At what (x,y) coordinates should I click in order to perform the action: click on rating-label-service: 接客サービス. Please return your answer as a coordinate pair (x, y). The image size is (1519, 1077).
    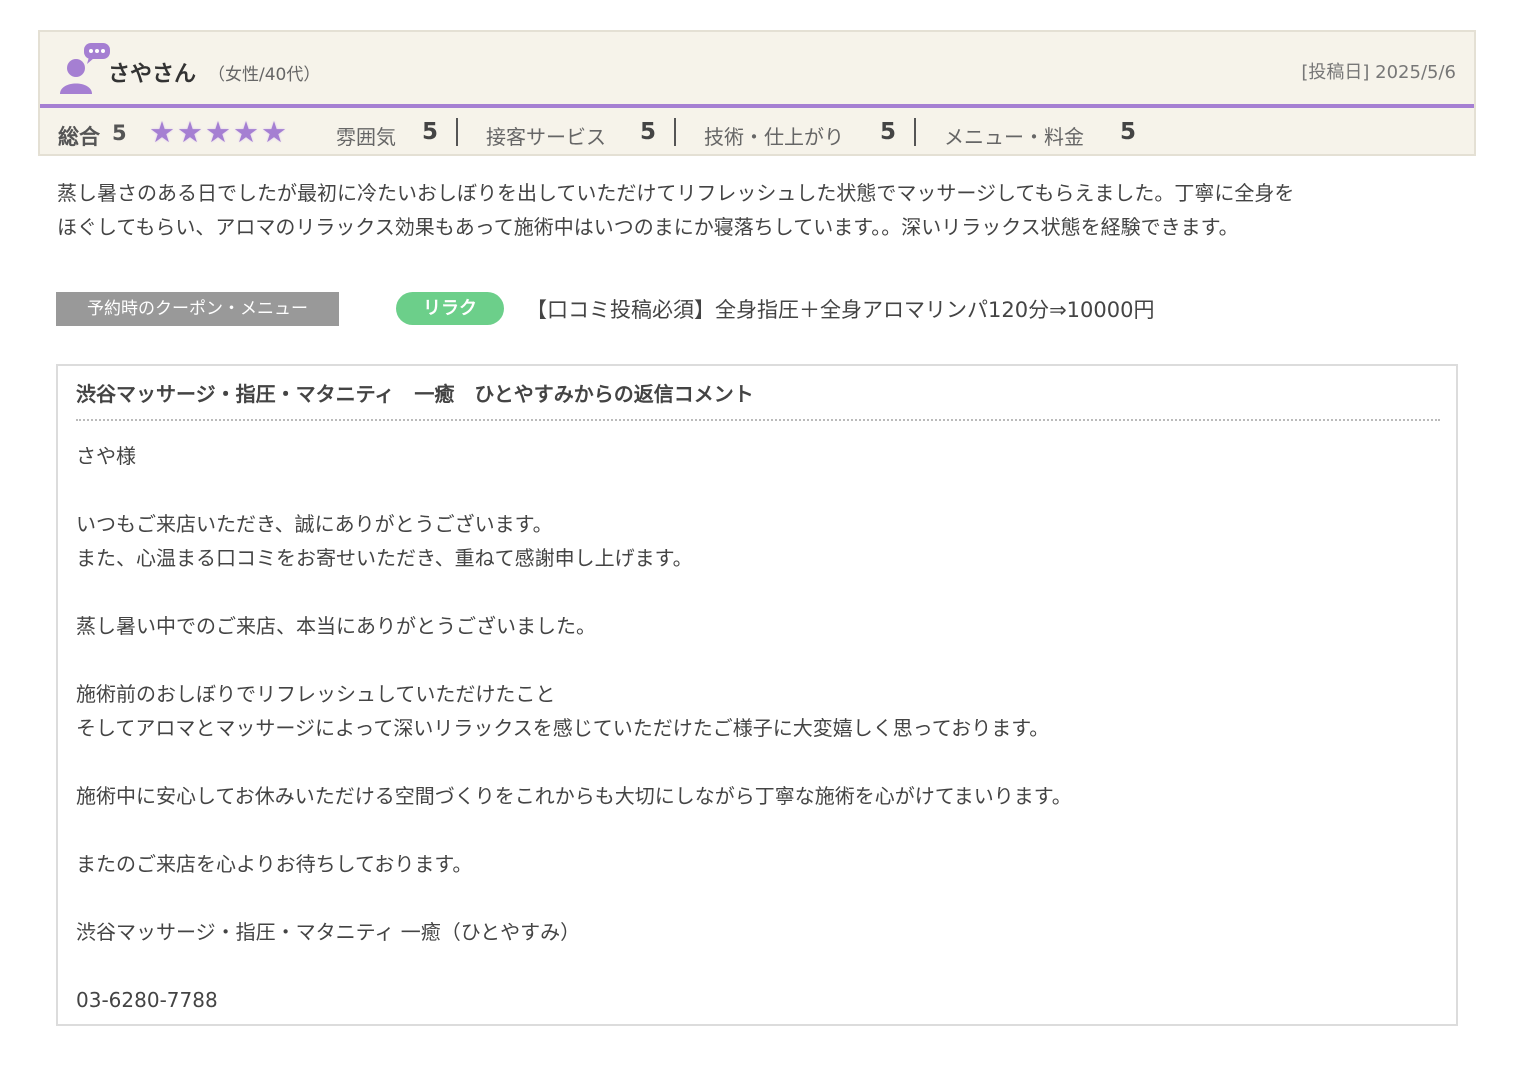
    Looking at the image, I should click on (546, 137).